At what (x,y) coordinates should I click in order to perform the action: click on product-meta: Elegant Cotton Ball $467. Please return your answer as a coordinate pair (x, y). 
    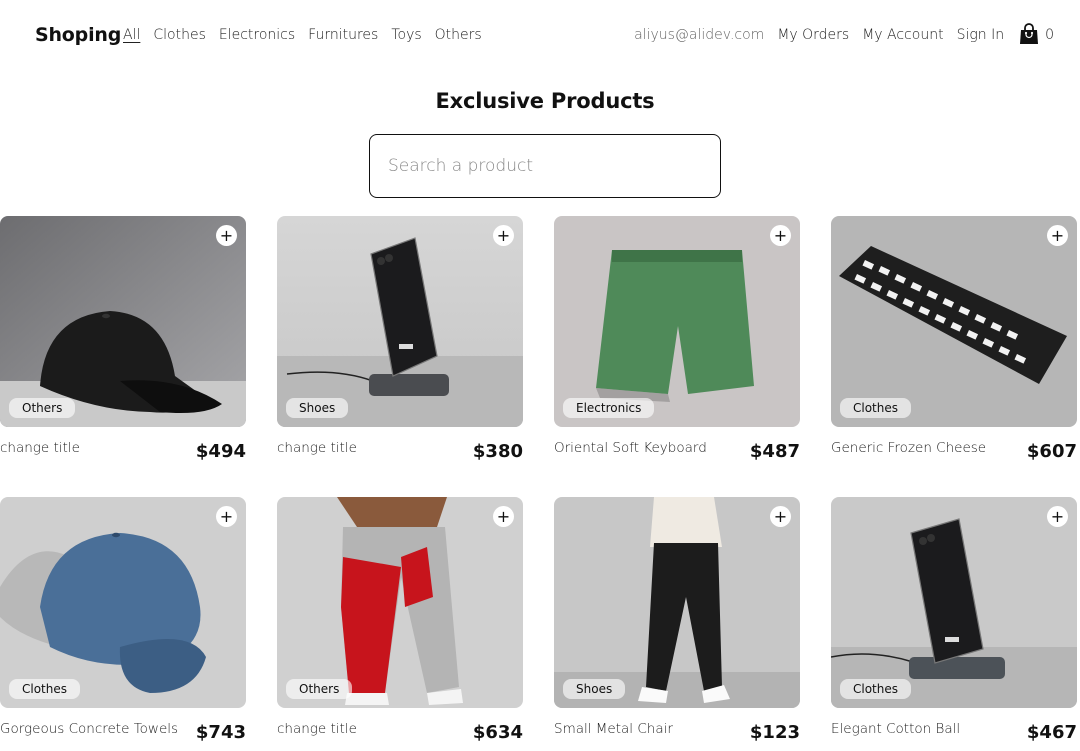
    Looking at the image, I should click on (954, 734).